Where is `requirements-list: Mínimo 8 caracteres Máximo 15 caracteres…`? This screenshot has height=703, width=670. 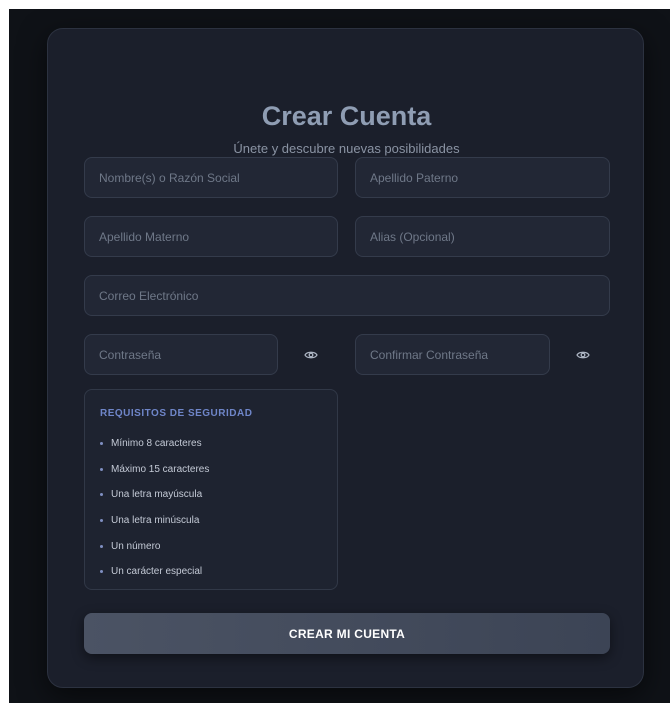
requirements-list: Mínimo 8 caracteres Máximo 15 caracteres… is located at coordinates (154, 508).